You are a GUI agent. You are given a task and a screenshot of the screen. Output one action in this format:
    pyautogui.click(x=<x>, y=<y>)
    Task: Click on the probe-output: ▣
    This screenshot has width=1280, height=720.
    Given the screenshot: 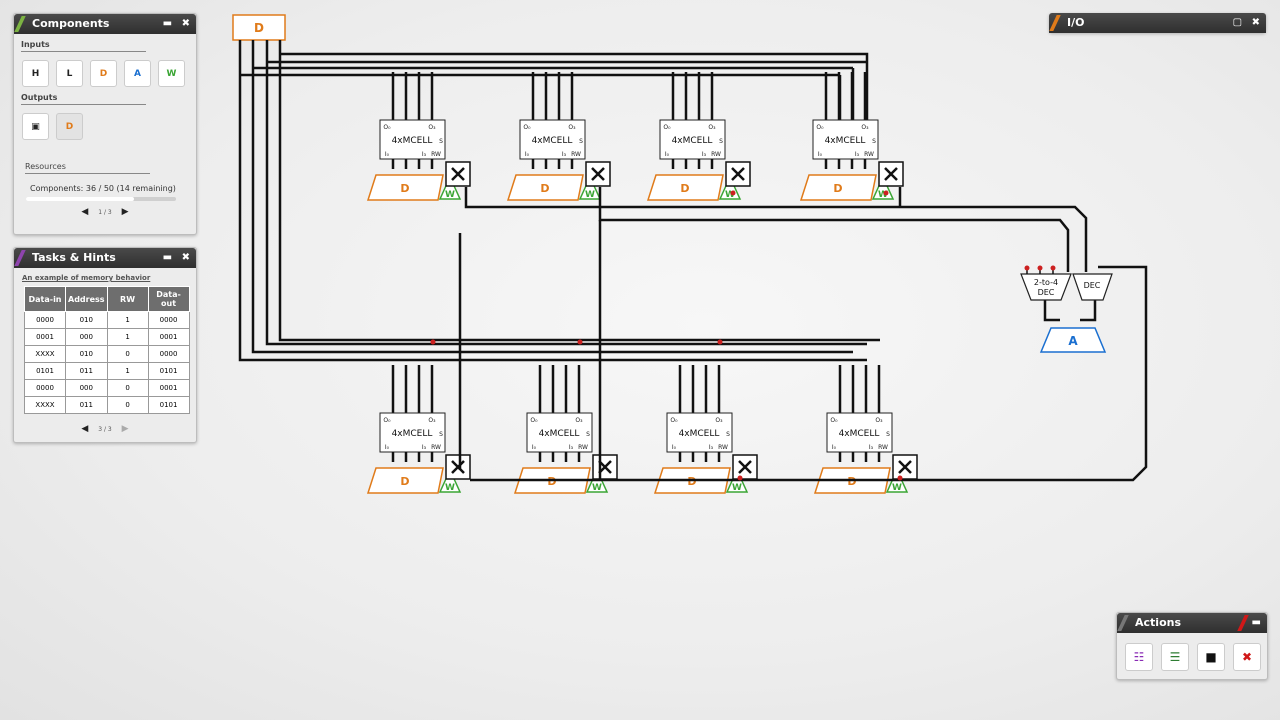 What is the action you would take?
    pyautogui.click(x=35, y=126)
    